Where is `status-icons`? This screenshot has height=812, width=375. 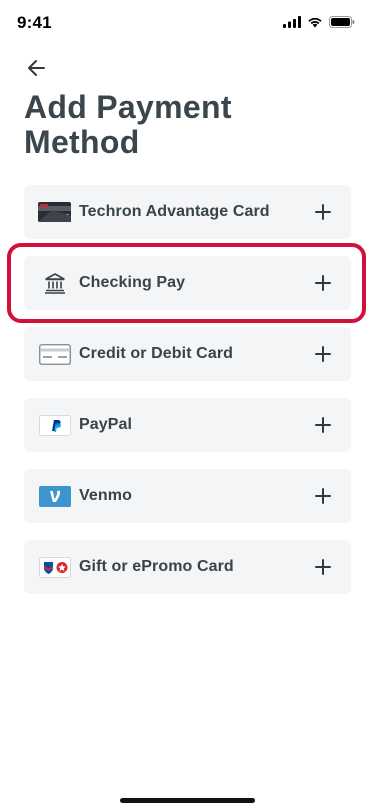 status-icons is located at coordinates (319, 22).